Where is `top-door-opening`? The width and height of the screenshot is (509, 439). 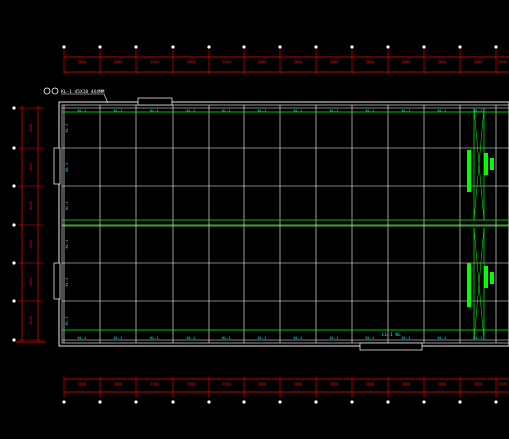
top-door-opening is located at coordinates (155, 101).